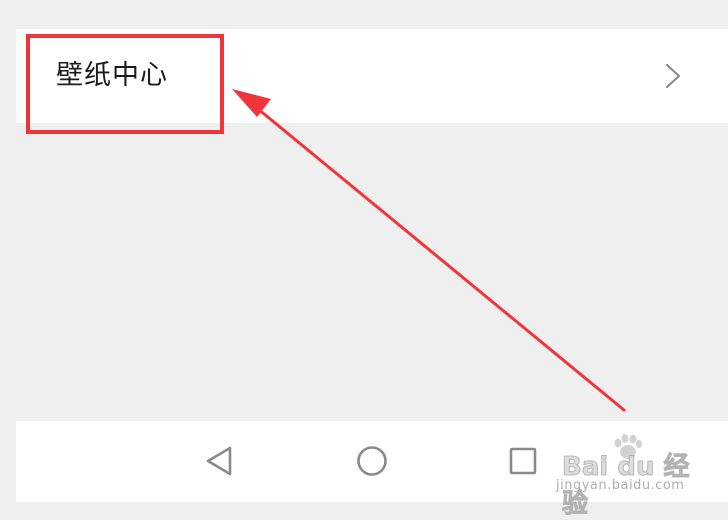 This screenshot has height=520, width=728. What do you see at coordinates (523, 461) in the screenshot?
I see `recents-square-icon` at bounding box center [523, 461].